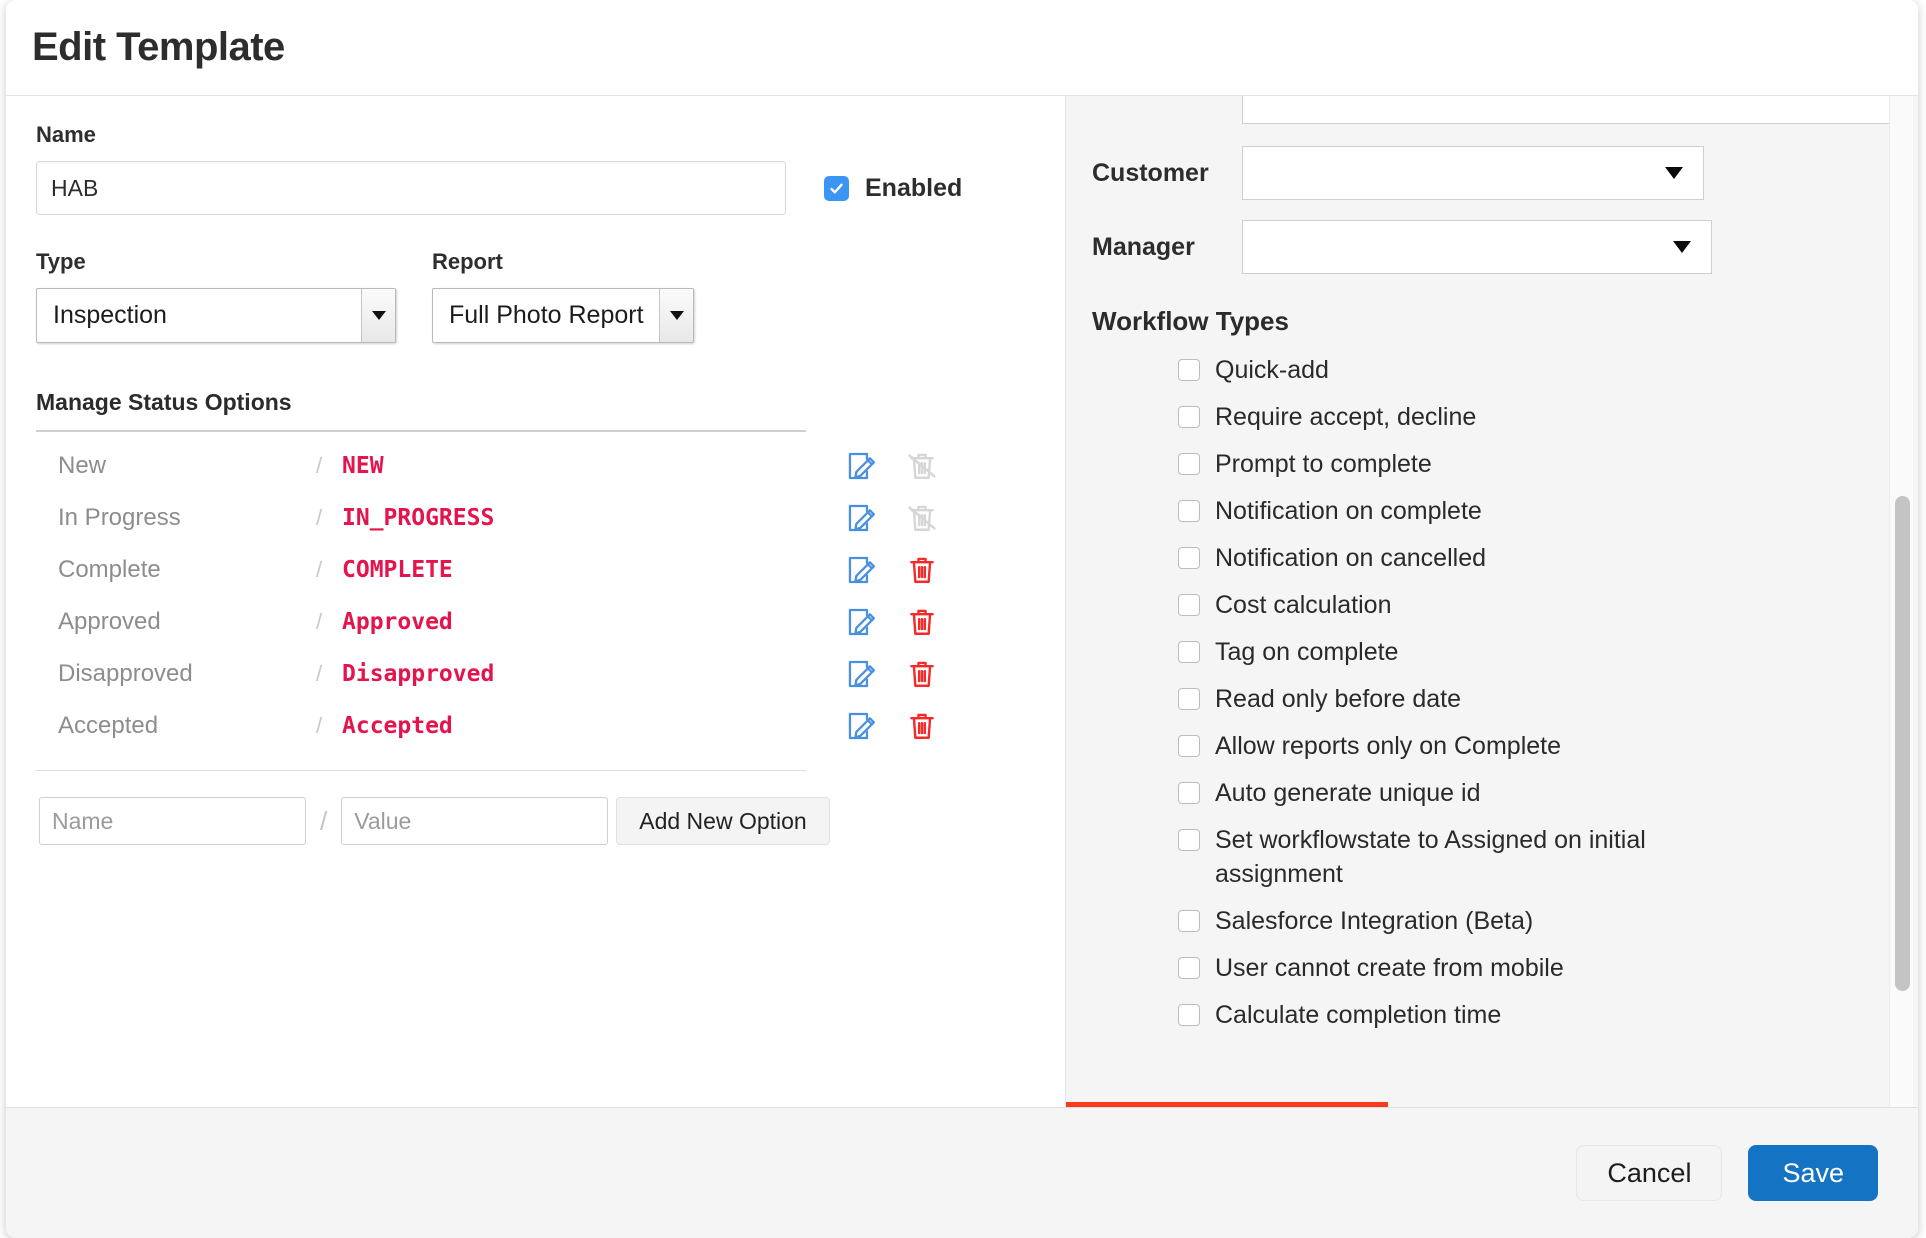 This screenshot has height=1238, width=1926. Describe the element at coordinates (1538, 370) in the screenshot. I see `workflow-type-item: Quick-add` at that location.